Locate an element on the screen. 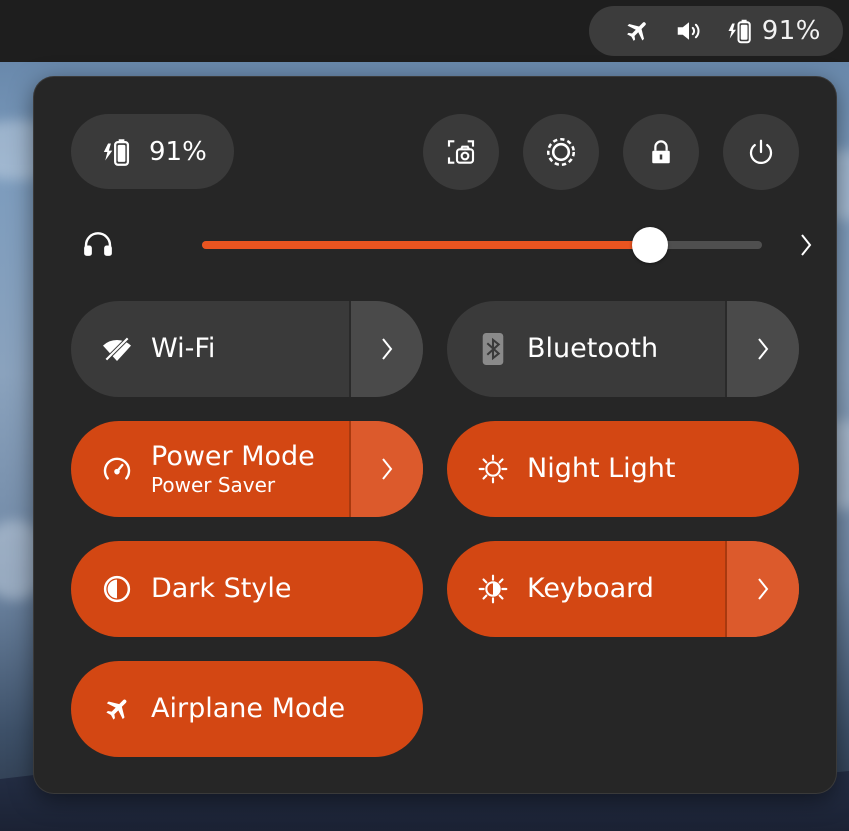 The width and height of the screenshot is (849, 831). settings-button is located at coordinates (561, 152).